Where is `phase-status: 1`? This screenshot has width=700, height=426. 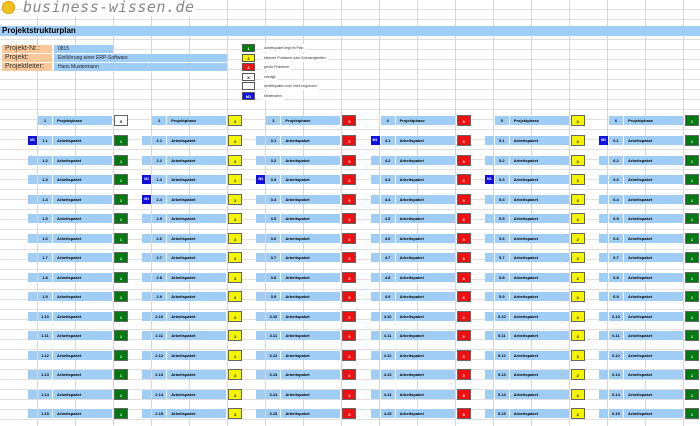
phase-status: 1 is located at coordinates (692, 120).